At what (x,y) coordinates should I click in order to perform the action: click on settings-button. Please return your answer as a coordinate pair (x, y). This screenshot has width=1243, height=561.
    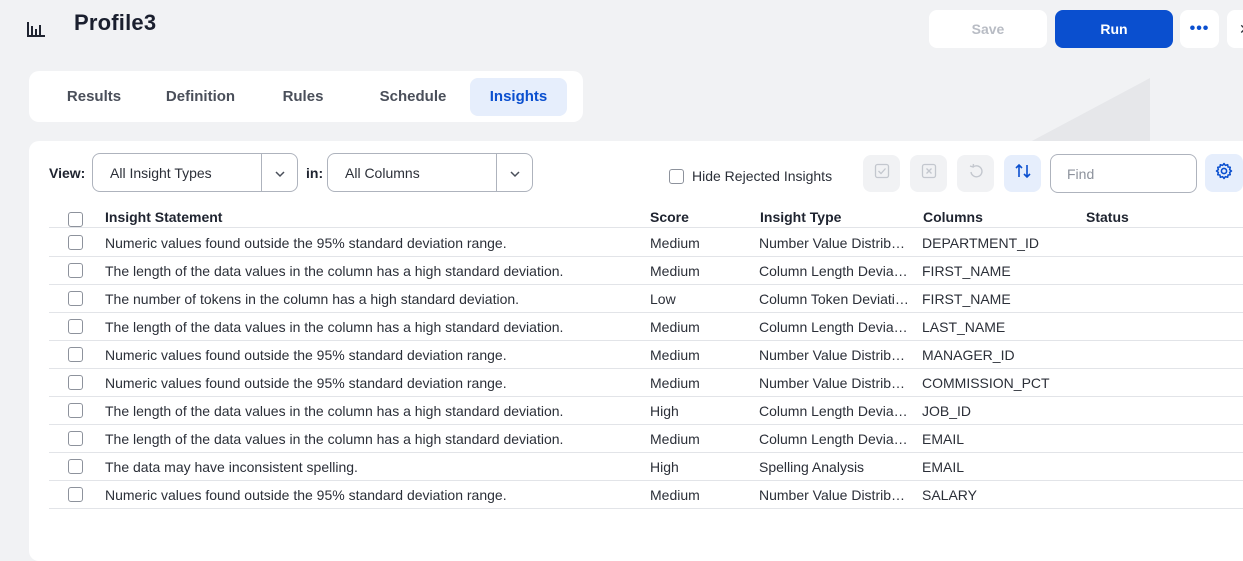
    Looking at the image, I should click on (1224, 173).